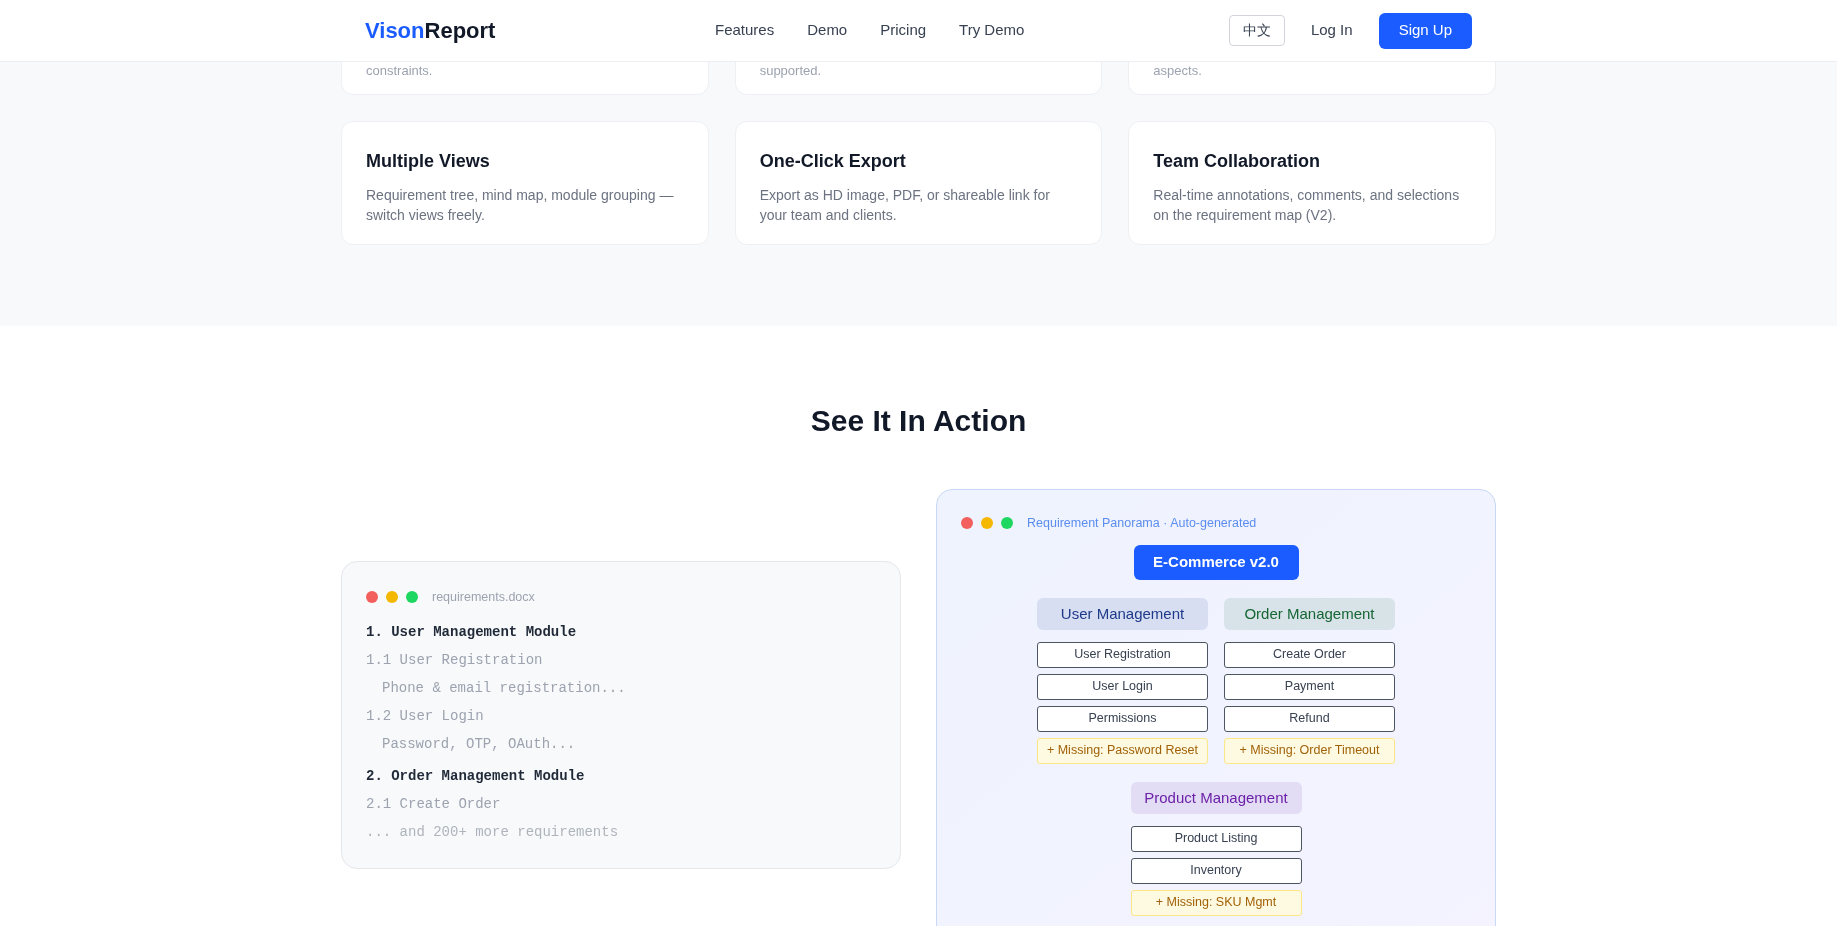 The image size is (1837, 926). What do you see at coordinates (520, 205) in the screenshot?
I see `feature-description: Requirement tree, mind map, module grouping — switch views freely.` at bounding box center [520, 205].